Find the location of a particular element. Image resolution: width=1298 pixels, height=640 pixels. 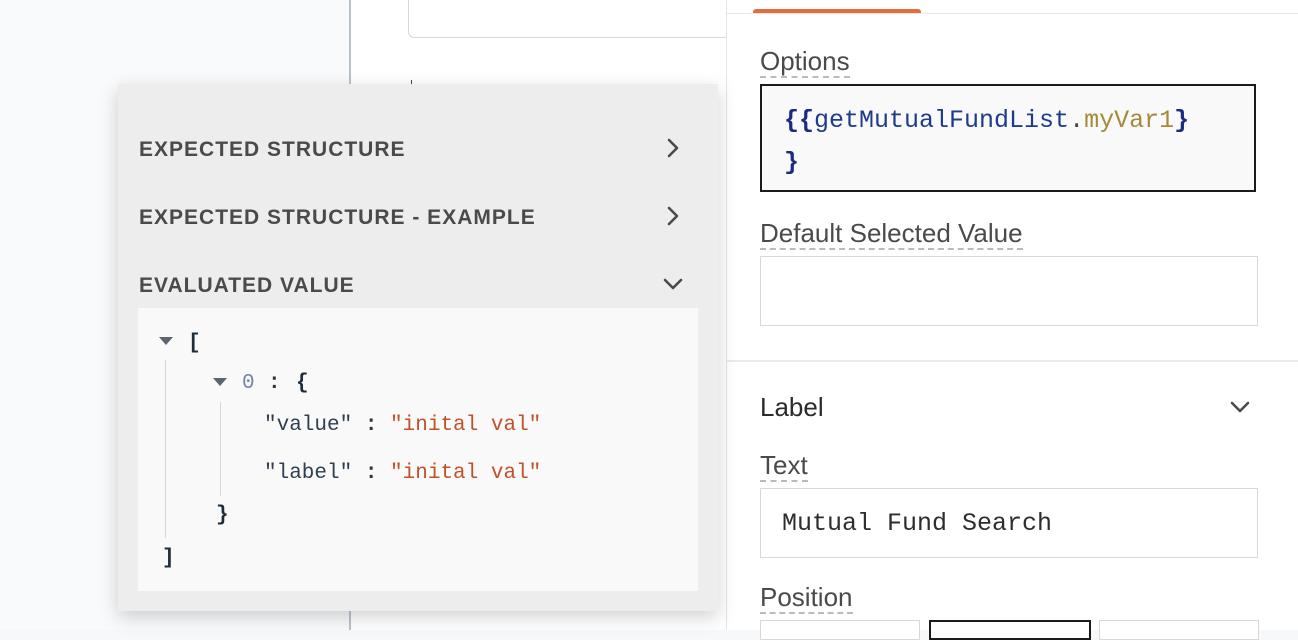

position-option-right is located at coordinates (1179, 630).